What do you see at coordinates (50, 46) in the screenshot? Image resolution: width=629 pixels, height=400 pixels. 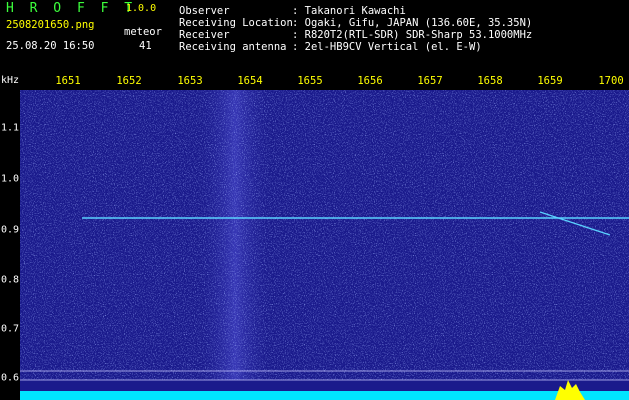 I see `datetime-label: 25.08.20 16:50` at bounding box center [50, 46].